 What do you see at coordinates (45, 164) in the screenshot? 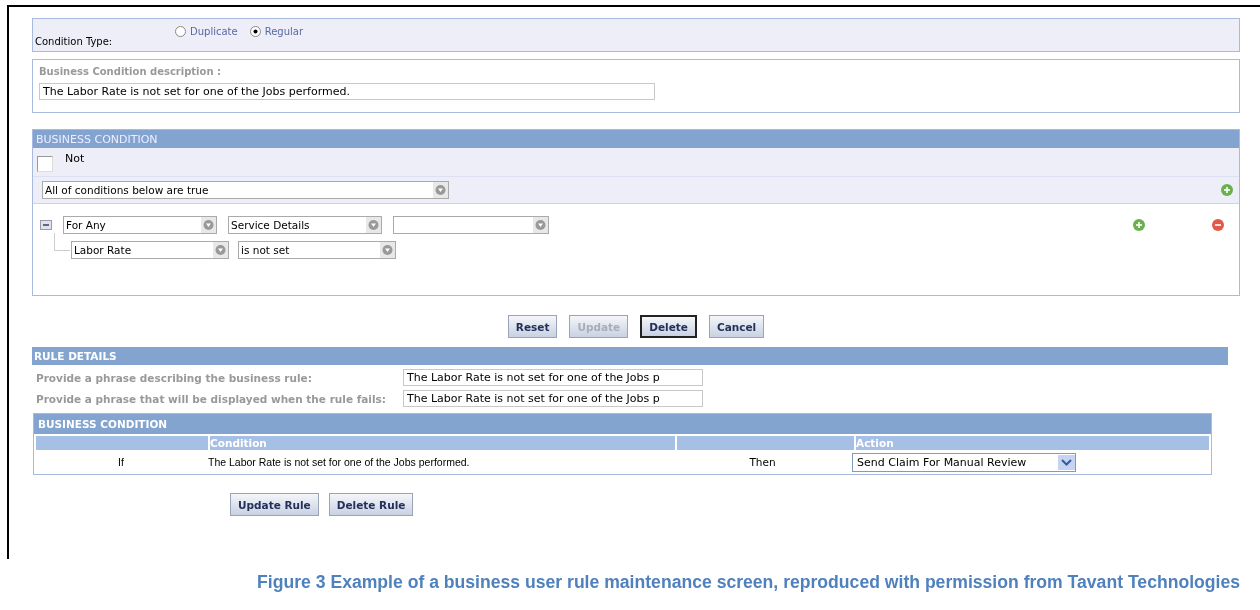
I see `not-checkbox` at bounding box center [45, 164].